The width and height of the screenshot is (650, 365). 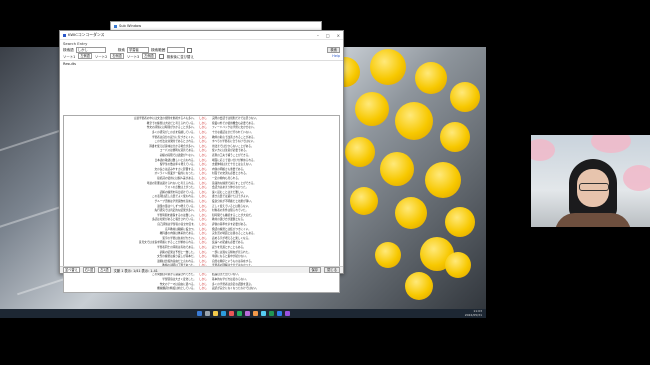 I want to click on concordance-row: 文型の練習は繰り返しが基本だ。 しかし 単調になると集中が続かない。, so click(x=201, y=256).